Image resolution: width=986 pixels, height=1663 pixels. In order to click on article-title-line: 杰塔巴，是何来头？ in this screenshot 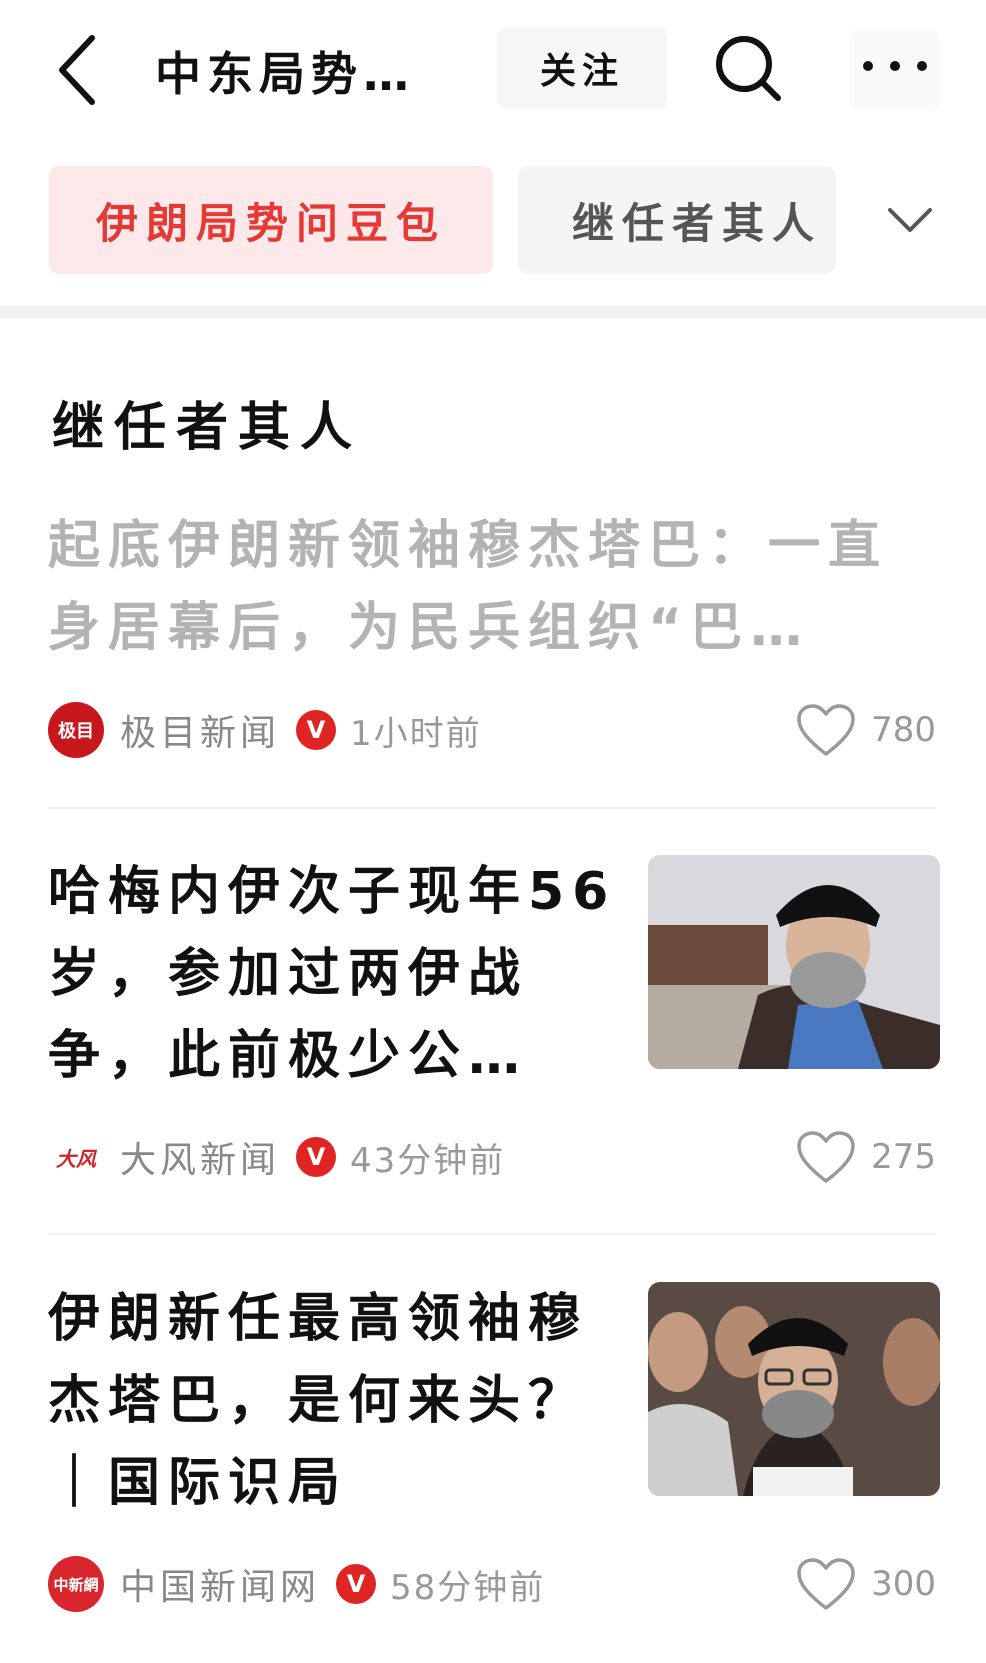, I will do `click(318, 1401)`.